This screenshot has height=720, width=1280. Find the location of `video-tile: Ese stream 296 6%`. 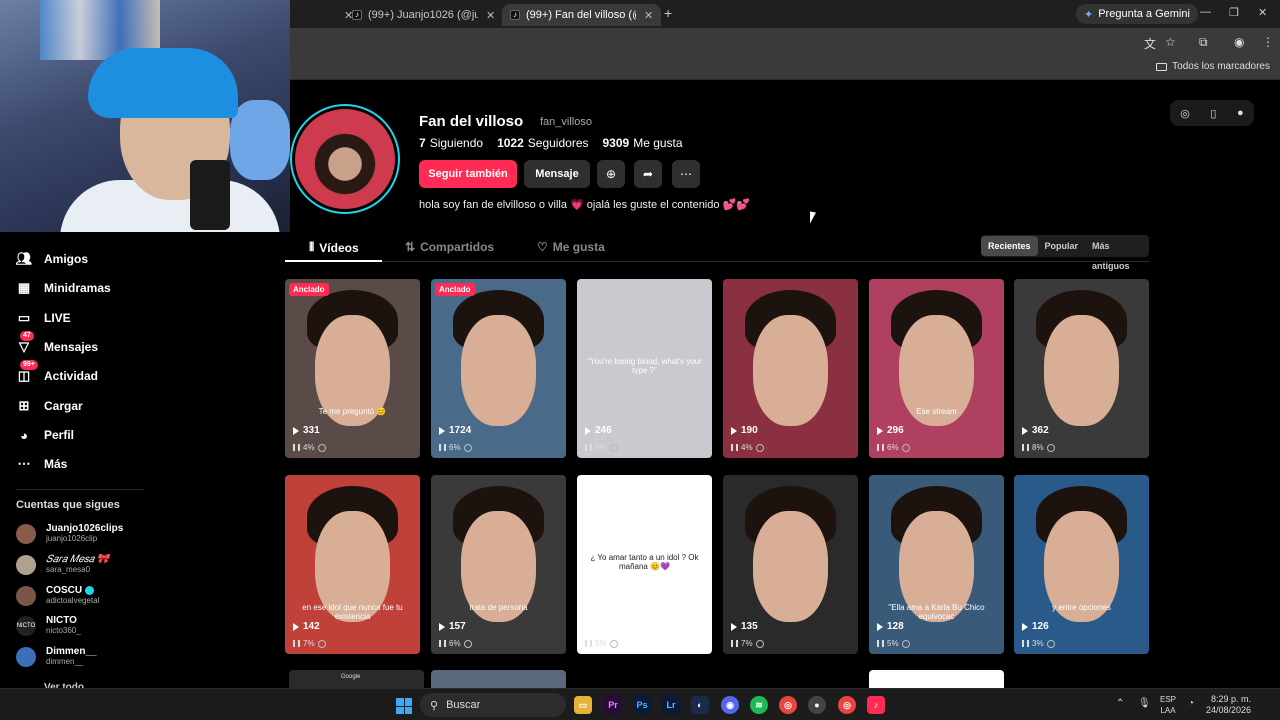

video-tile: Ese stream 296 6% is located at coordinates (936, 368).